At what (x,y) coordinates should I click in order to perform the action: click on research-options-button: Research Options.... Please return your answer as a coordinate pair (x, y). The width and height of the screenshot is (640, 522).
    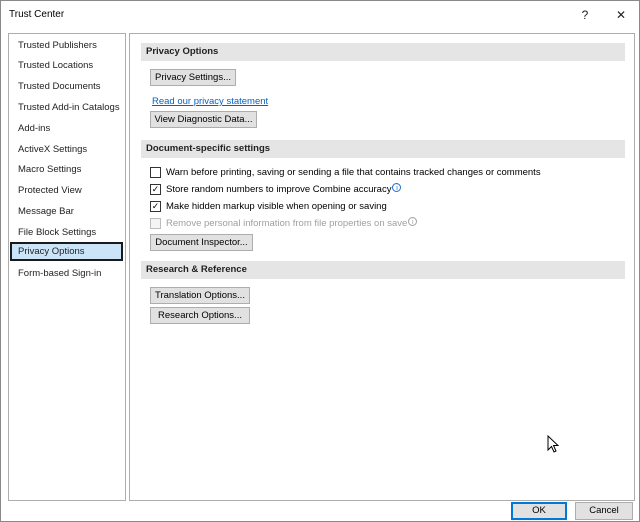
    Looking at the image, I should click on (200, 315).